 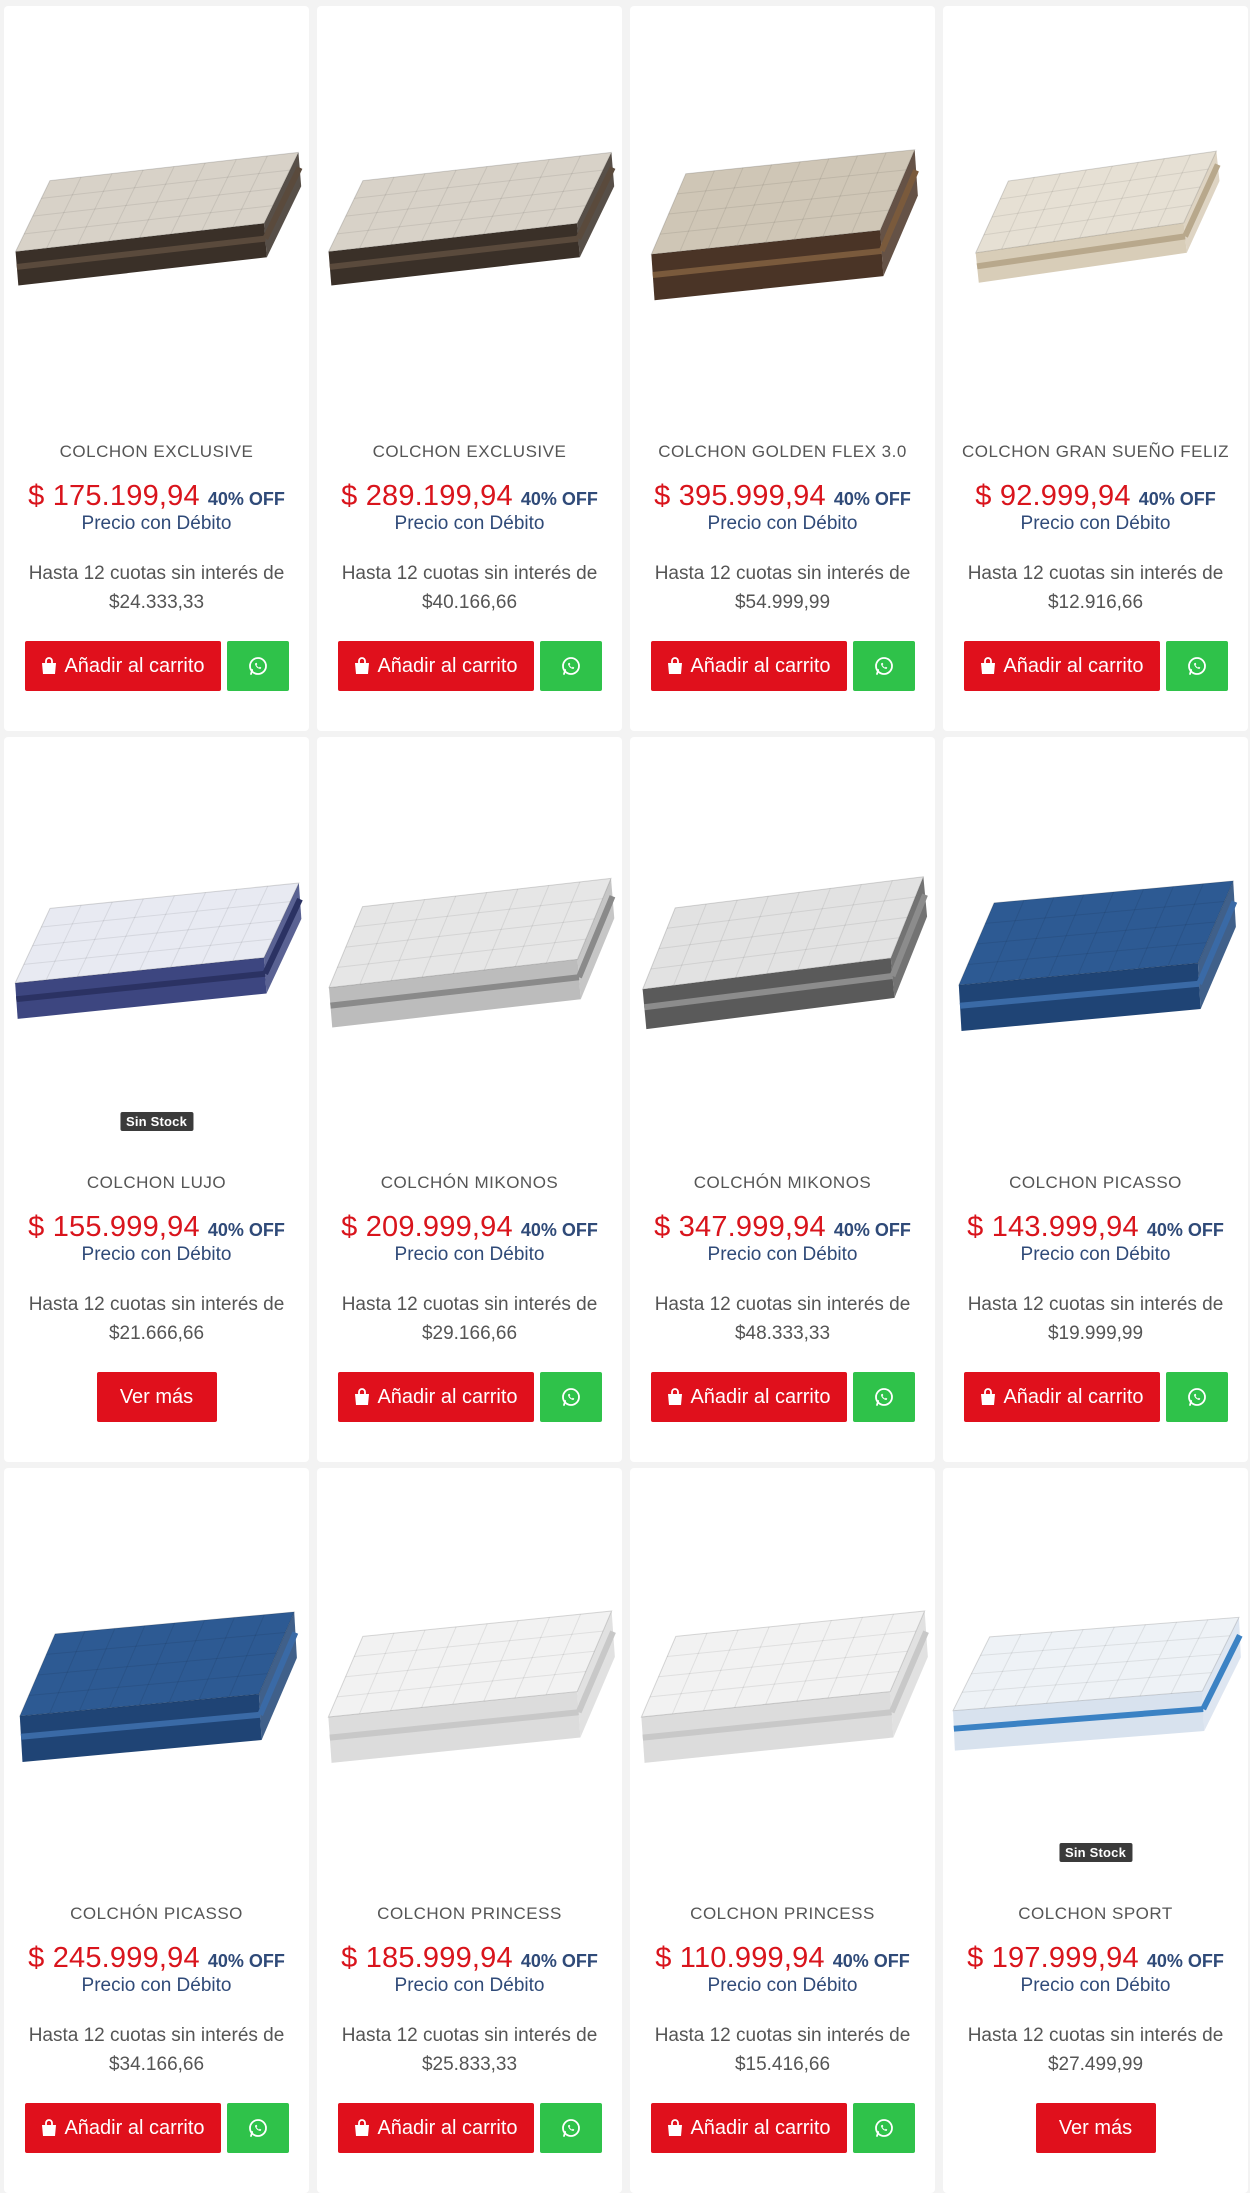 I want to click on installments-amount: $12.916,66, so click(x=1095, y=602).